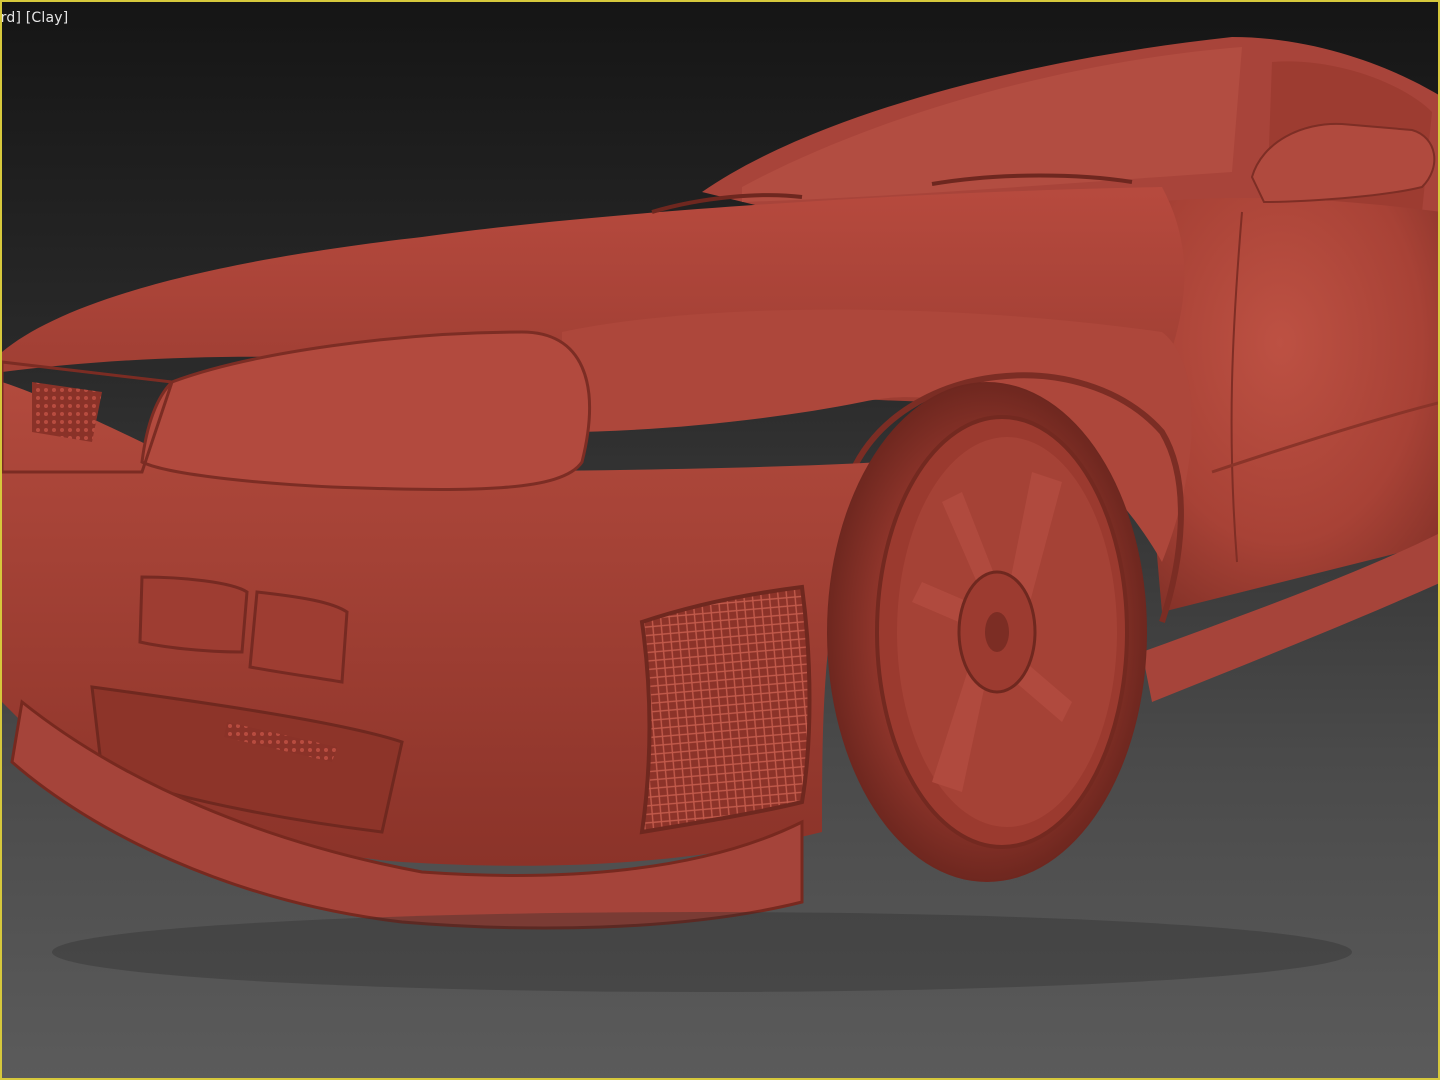  I want to click on viewport-shading-menu: [Clay], so click(47, 18).